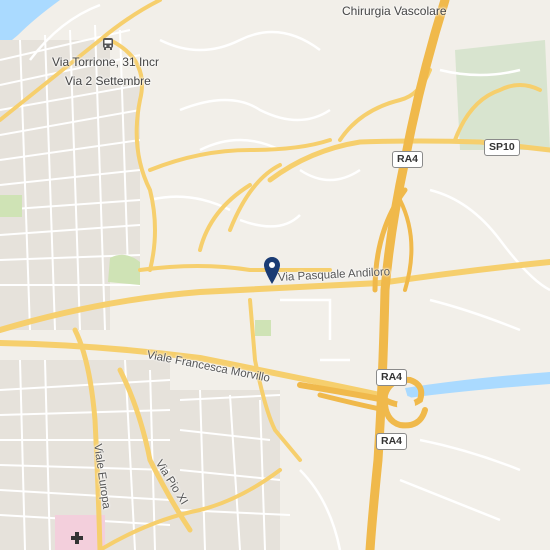  I want to click on bus-icon, so click(108, 44).